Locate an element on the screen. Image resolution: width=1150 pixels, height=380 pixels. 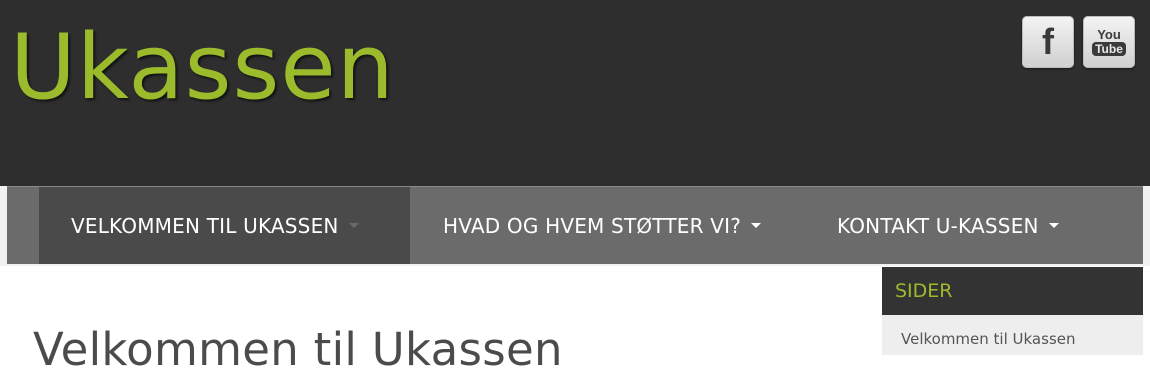
youtube-icon: You Tube is located at coordinates (1109, 42).